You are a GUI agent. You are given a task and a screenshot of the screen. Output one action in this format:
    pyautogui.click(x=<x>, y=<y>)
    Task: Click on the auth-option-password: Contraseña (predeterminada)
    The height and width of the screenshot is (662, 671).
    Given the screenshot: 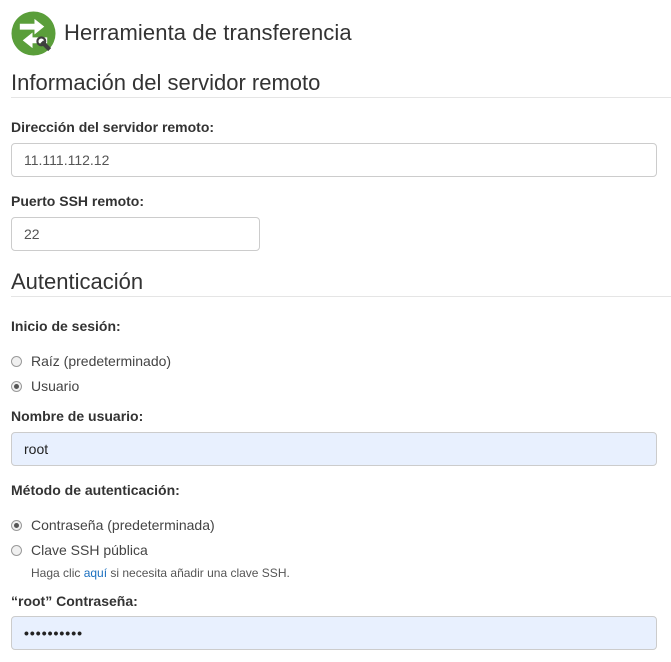 What is the action you would take?
    pyautogui.click(x=113, y=525)
    